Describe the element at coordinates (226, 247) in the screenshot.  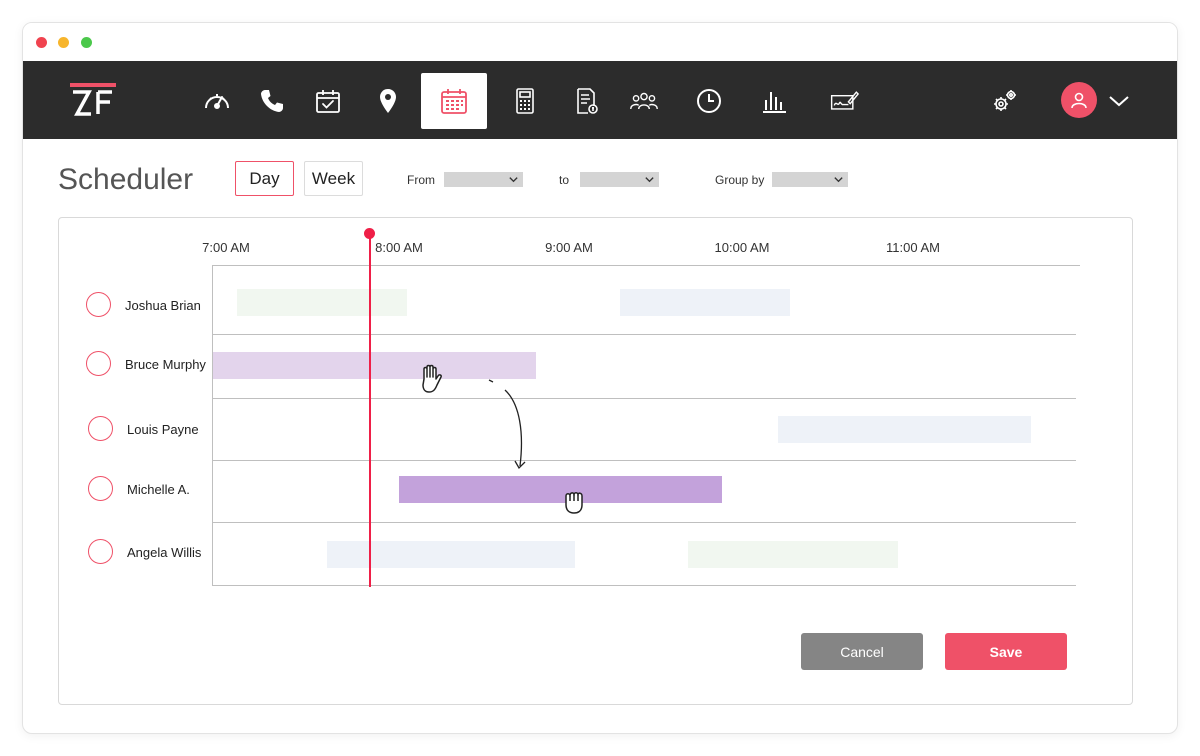
I see `time-label: 7:00 AM` at that location.